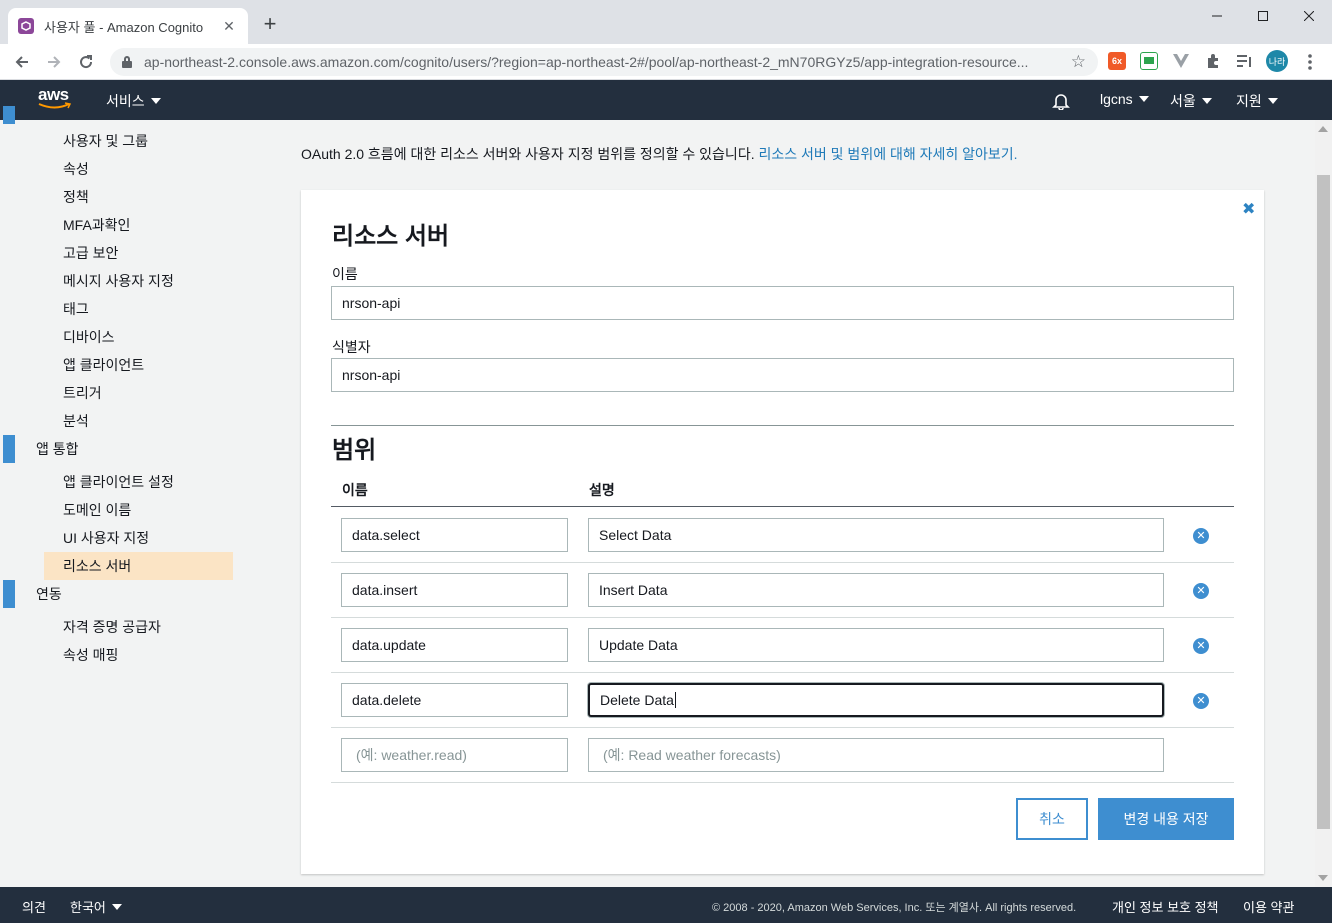  What do you see at coordinates (782, 303) in the screenshot?
I see `name-field: nrson-api` at bounding box center [782, 303].